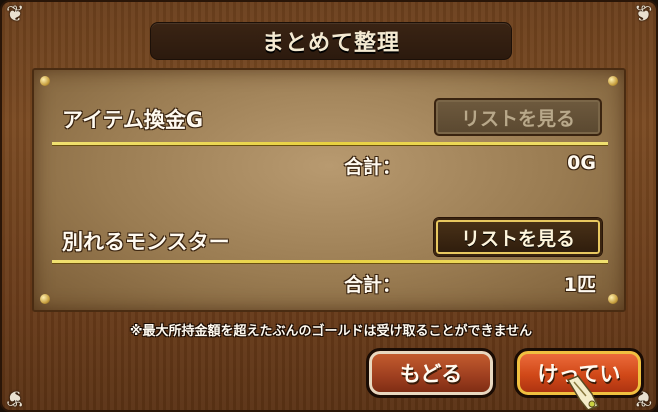 This screenshot has width=658, height=412. I want to click on monster-list-button: リストを見る, so click(518, 237).